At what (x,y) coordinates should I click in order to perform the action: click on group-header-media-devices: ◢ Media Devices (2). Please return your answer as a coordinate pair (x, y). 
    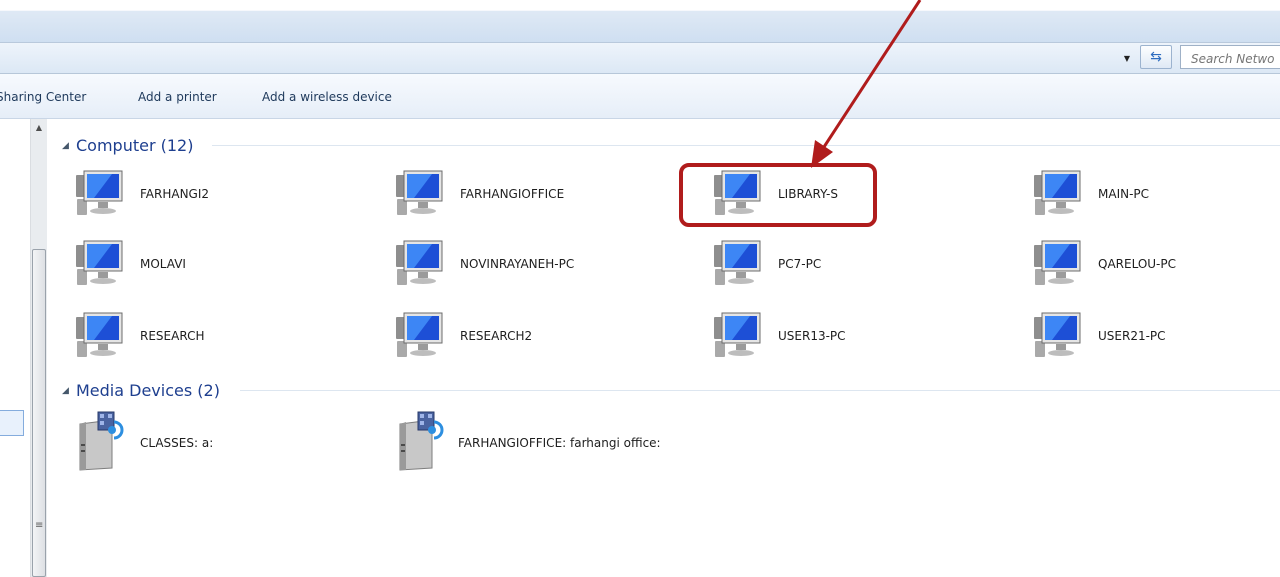
    Looking at the image, I should click on (141, 390).